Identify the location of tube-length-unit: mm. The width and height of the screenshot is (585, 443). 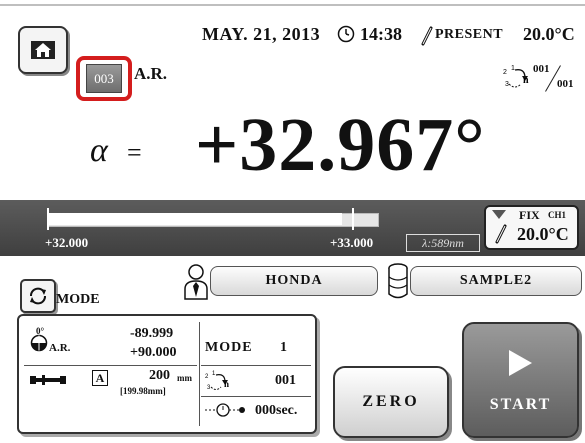
(184, 378).